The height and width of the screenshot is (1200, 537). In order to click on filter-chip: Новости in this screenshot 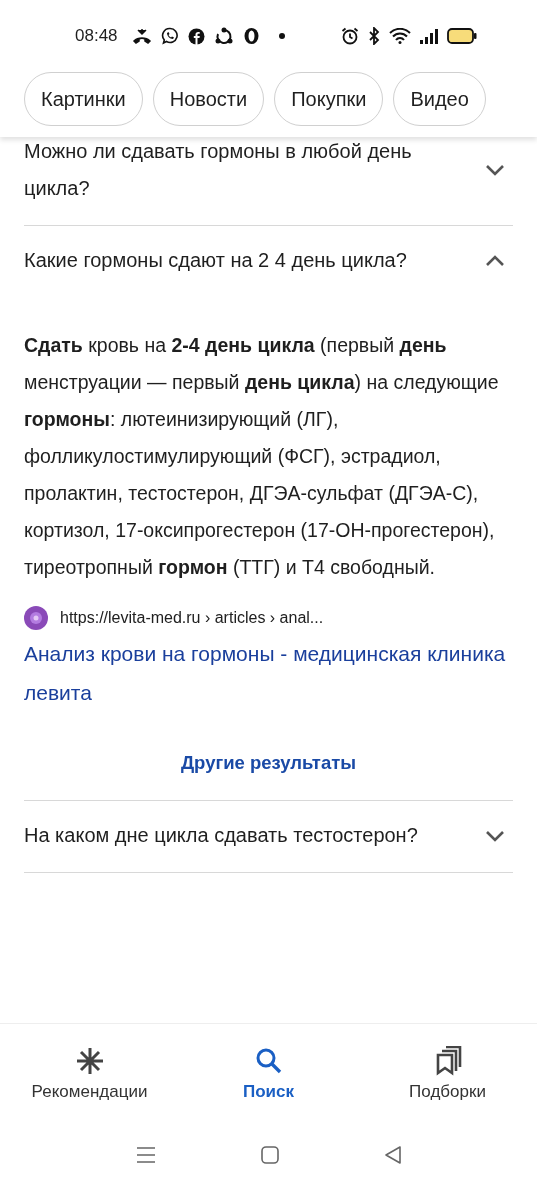, I will do `click(208, 99)`.